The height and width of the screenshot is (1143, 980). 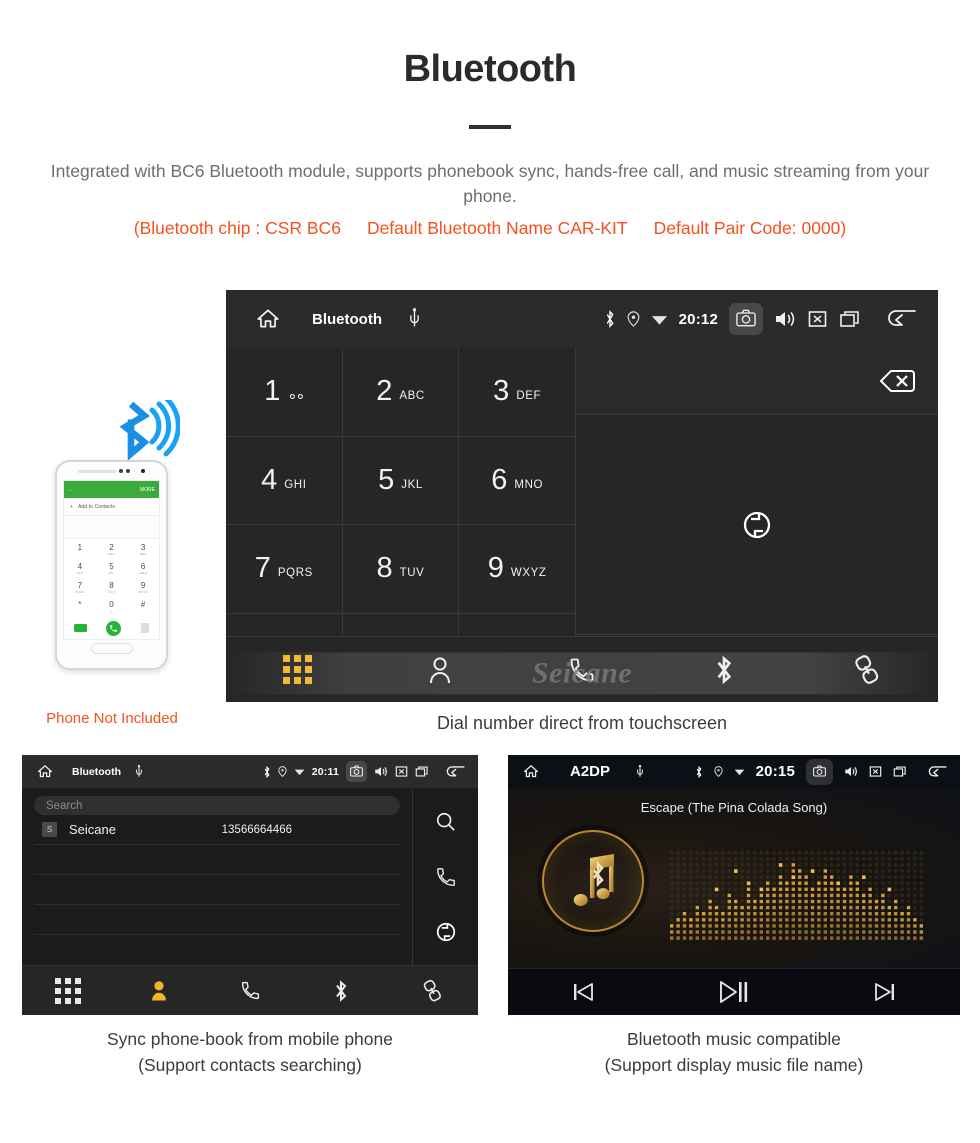 What do you see at coordinates (217, 805) in the screenshot?
I see `search-input: Search` at bounding box center [217, 805].